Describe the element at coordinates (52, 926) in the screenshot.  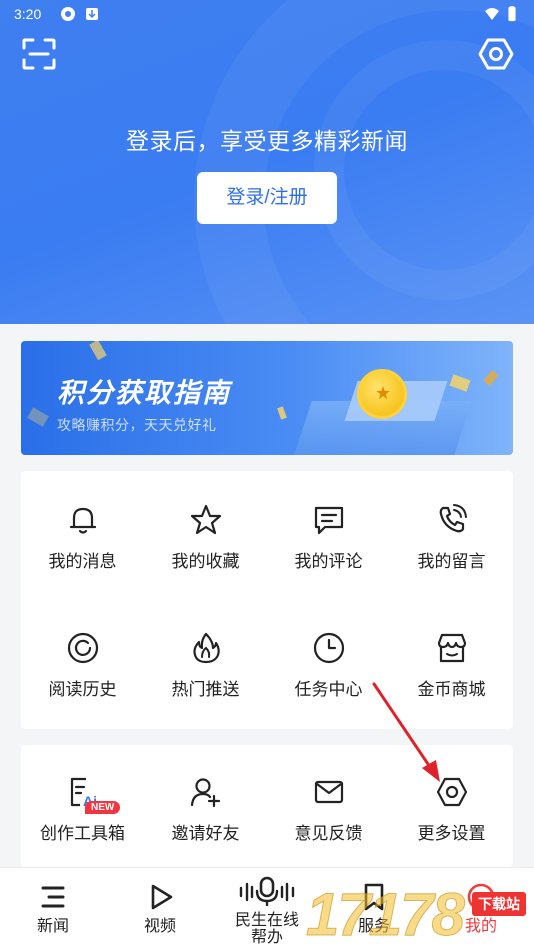
I see `tab-label: 新闻` at that location.